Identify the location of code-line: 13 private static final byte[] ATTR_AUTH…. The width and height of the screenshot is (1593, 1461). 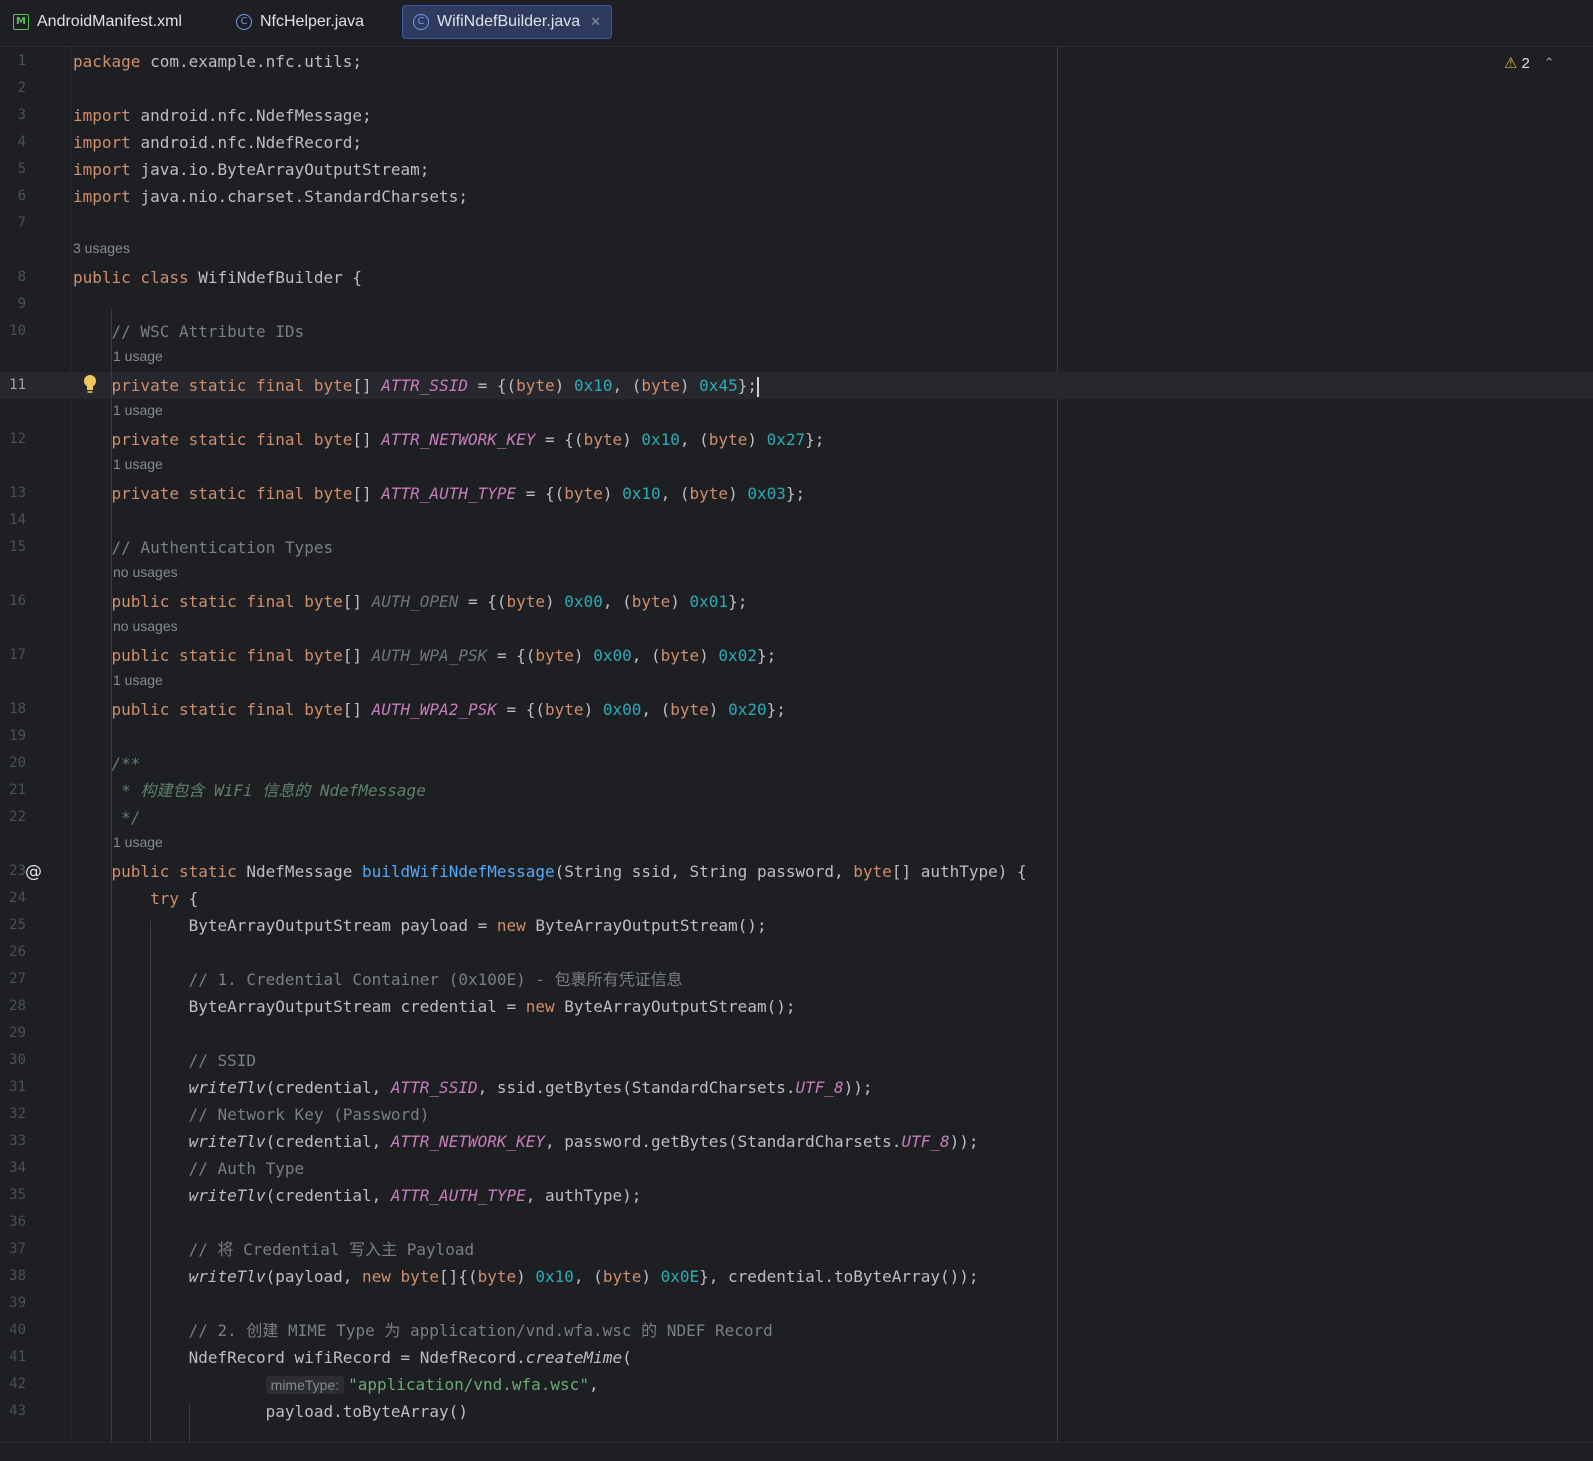
(796, 493).